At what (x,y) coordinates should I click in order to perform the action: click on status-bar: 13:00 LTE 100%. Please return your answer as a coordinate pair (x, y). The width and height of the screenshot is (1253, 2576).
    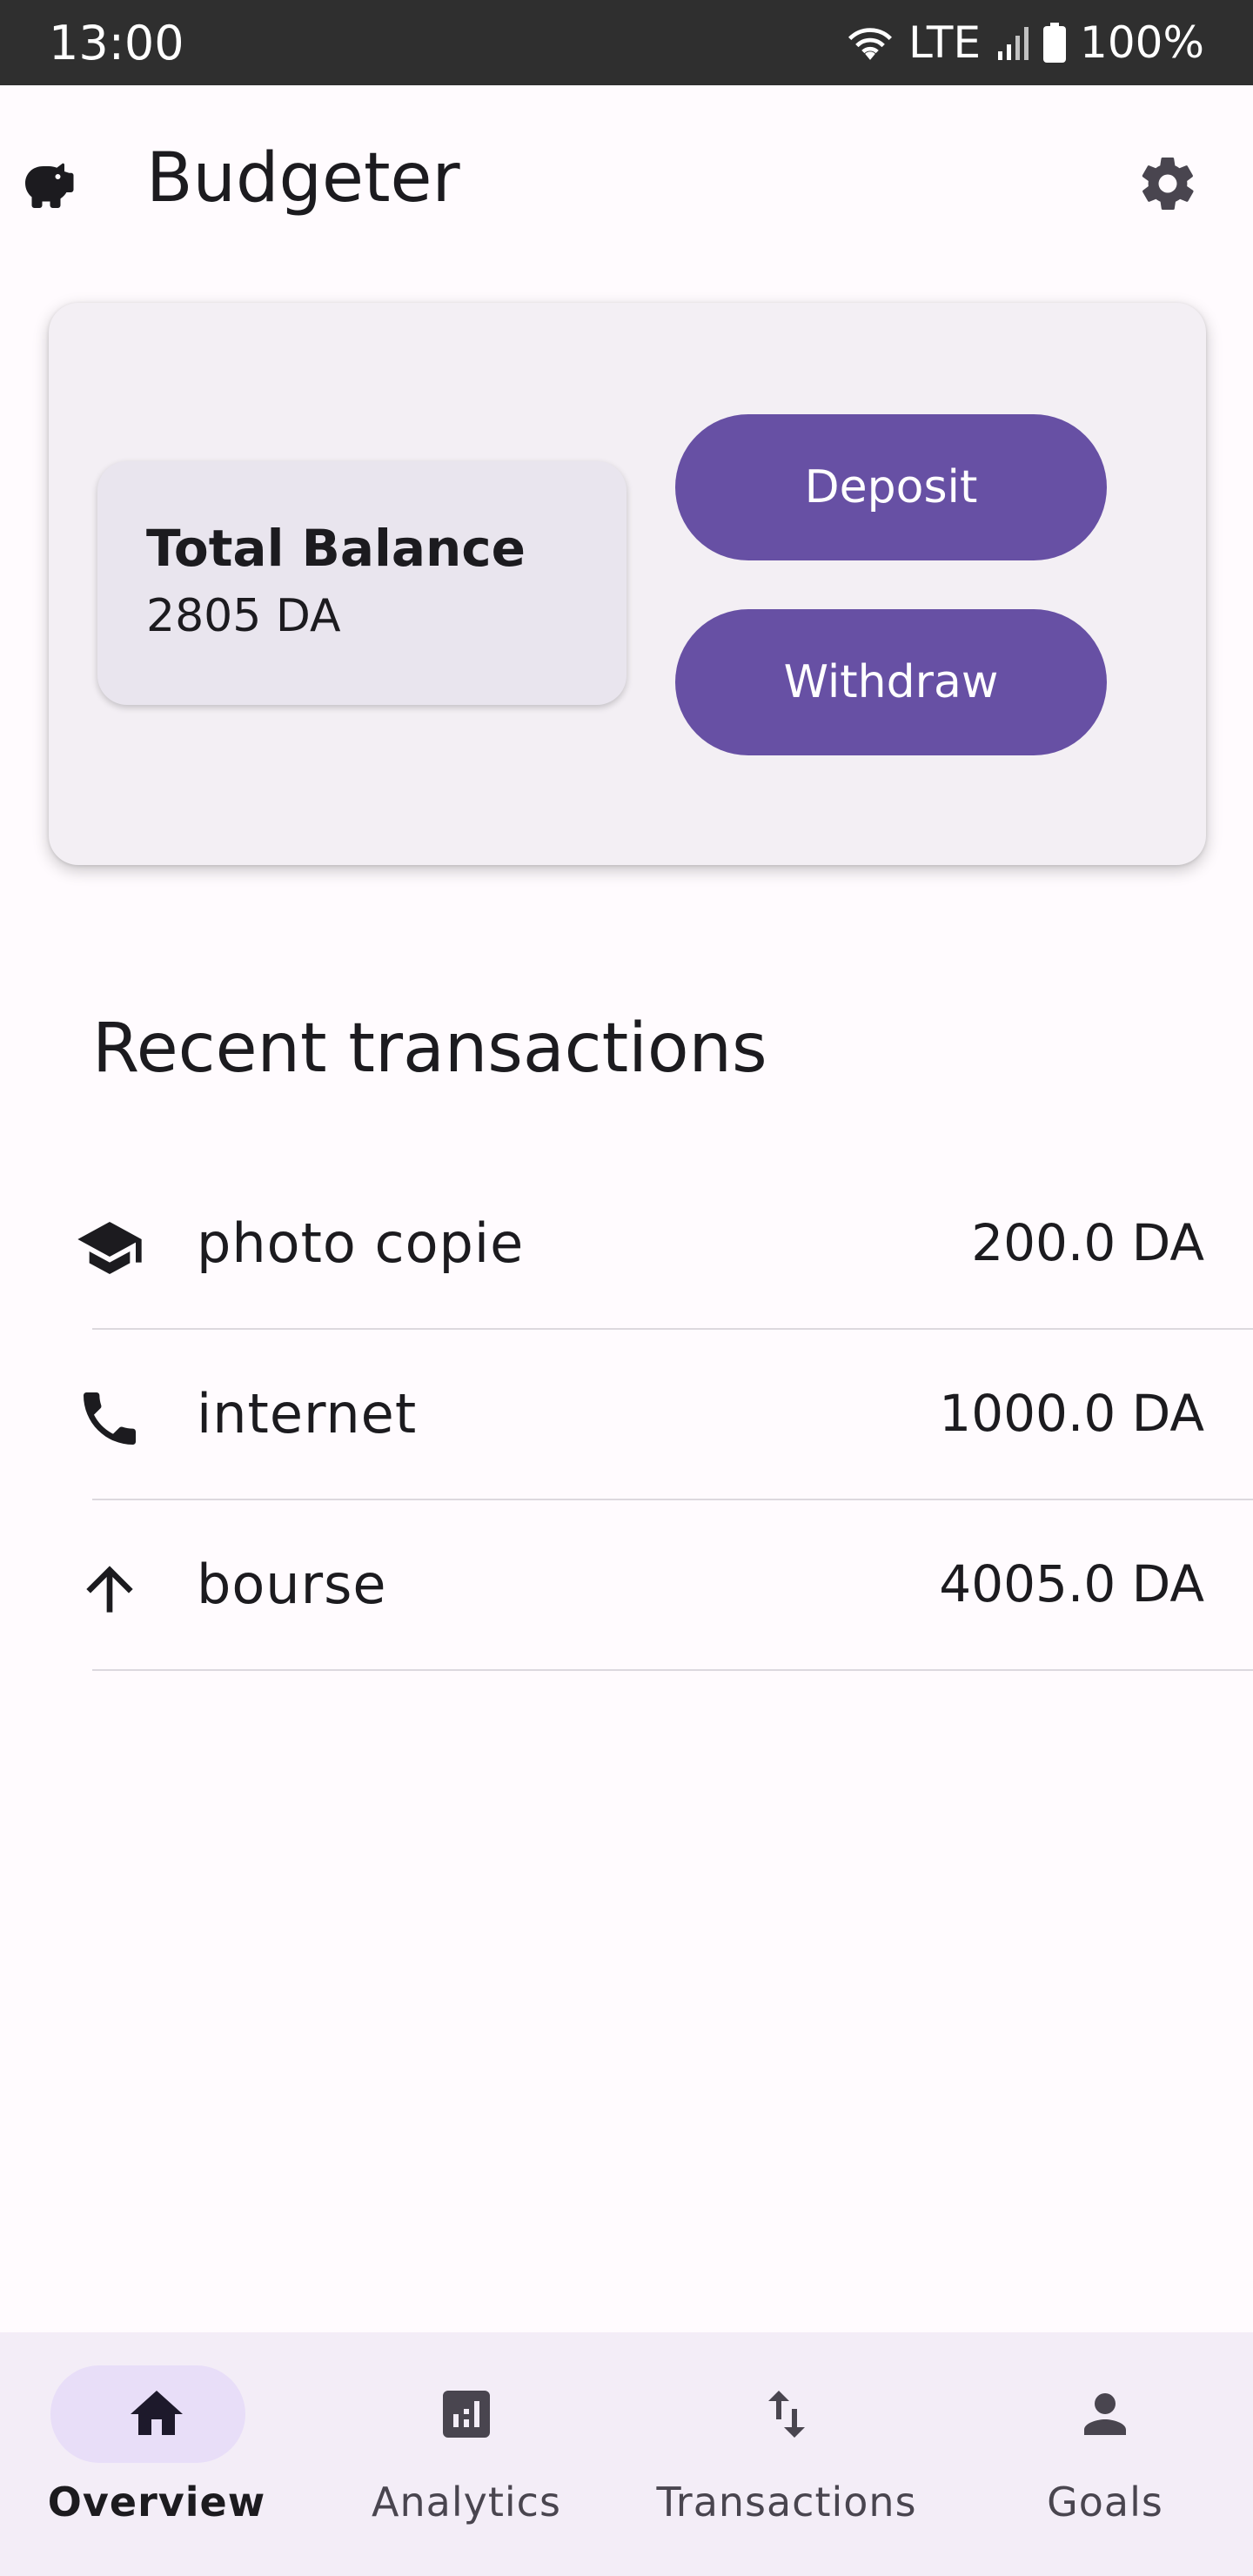
    Looking at the image, I should click on (626, 43).